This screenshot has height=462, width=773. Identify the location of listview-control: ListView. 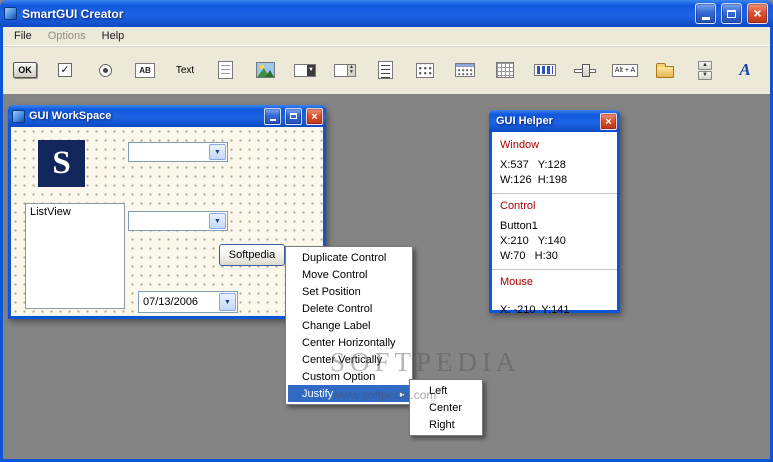
(75, 256).